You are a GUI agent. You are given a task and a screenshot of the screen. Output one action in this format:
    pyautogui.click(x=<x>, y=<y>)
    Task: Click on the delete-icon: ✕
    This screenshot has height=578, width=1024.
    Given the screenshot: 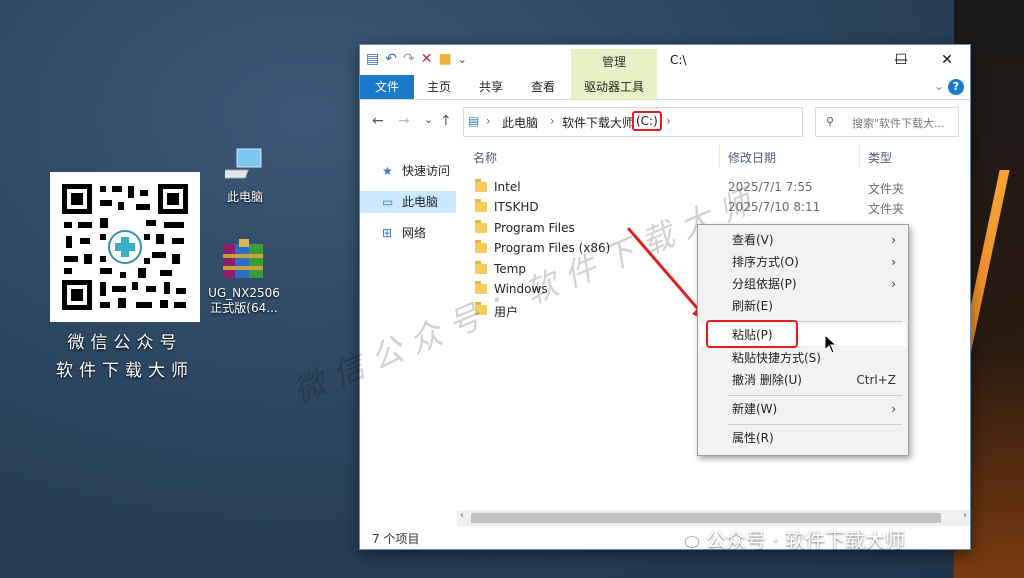 What is the action you would take?
    pyautogui.click(x=427, y=59)
    